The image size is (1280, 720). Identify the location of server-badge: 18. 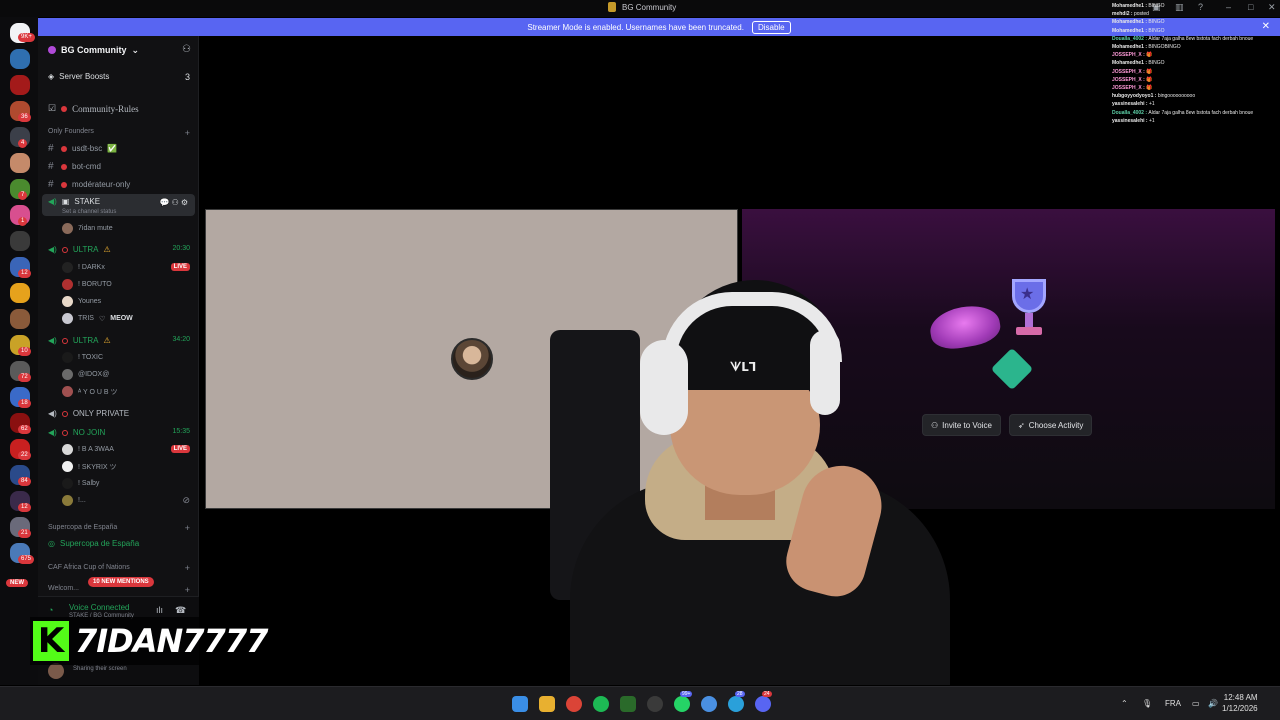
(24, 403).